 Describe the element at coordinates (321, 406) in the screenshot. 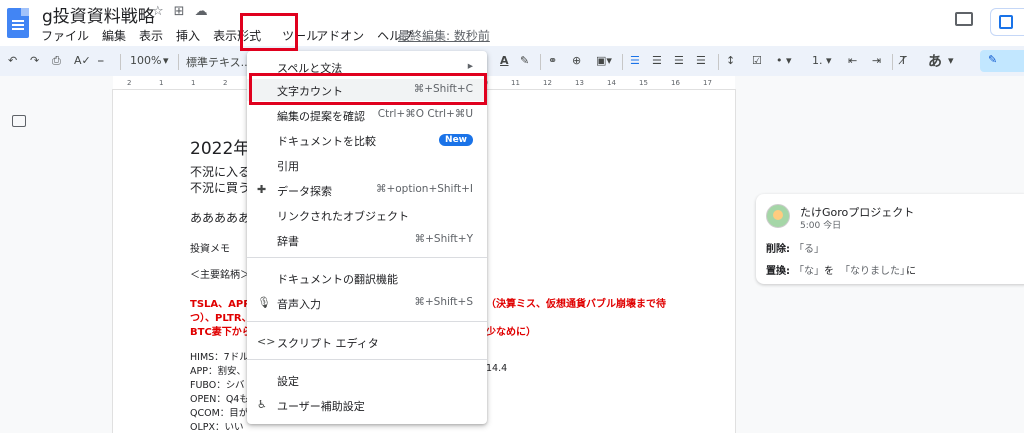

I see `menu-item-label: ユーザー補助設定` at that location.